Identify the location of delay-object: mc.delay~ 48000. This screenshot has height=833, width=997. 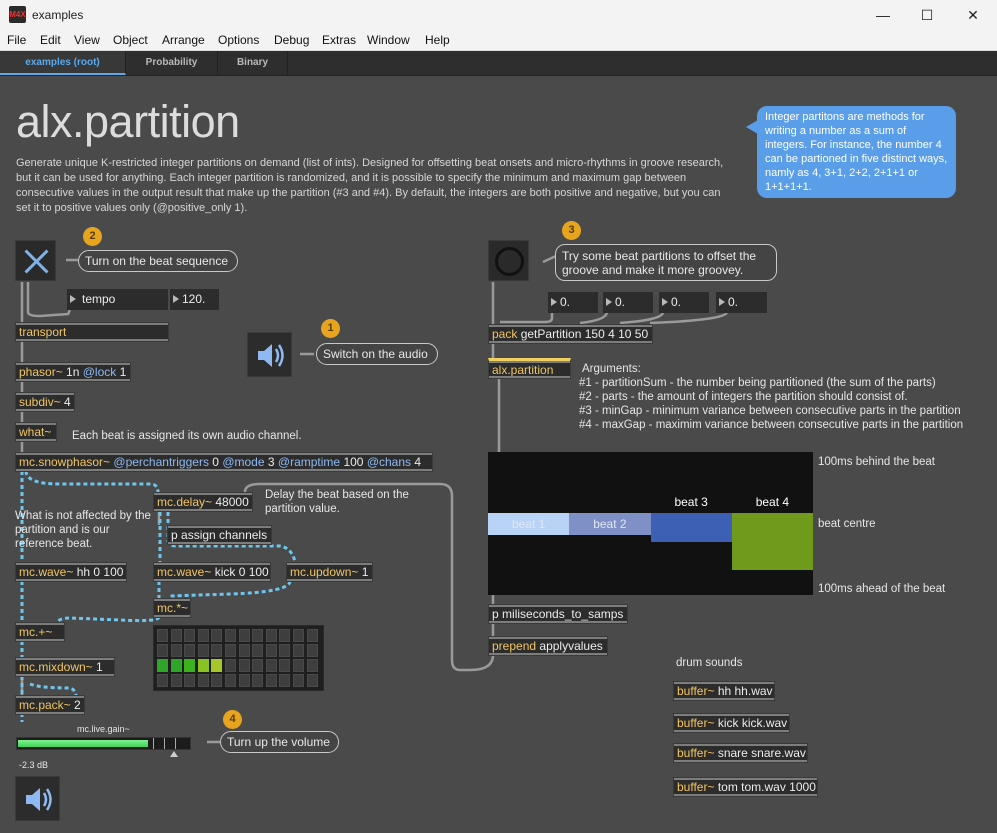
(203, 502).